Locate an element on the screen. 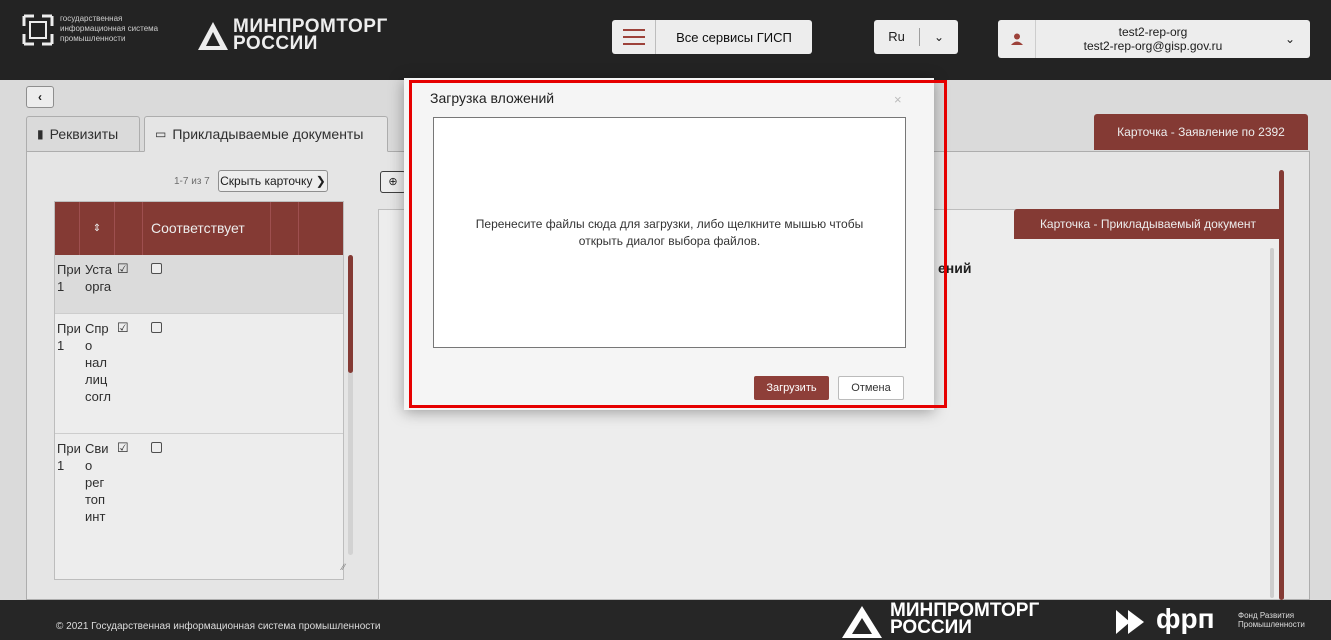 This screenshot has width=1331, height=640. footer-ministry-line-2: РОССИИ is located at coordinates (931, 627).